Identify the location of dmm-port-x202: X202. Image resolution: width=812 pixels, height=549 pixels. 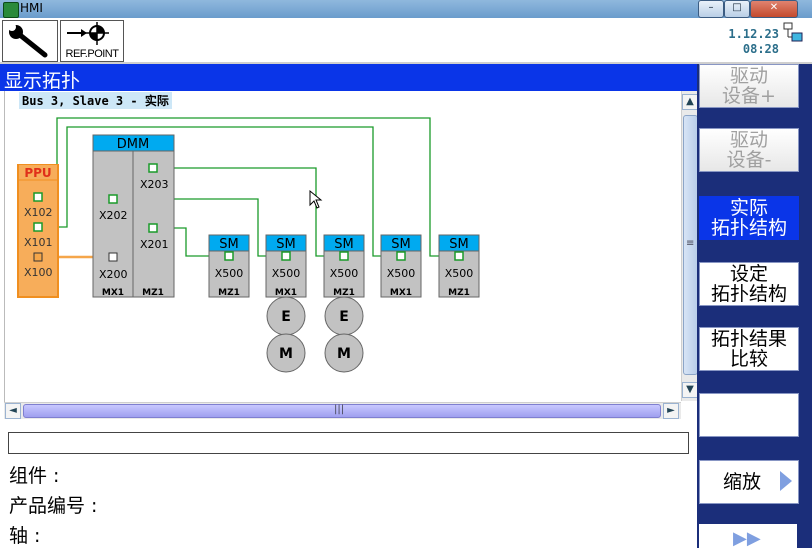
(113, 215).